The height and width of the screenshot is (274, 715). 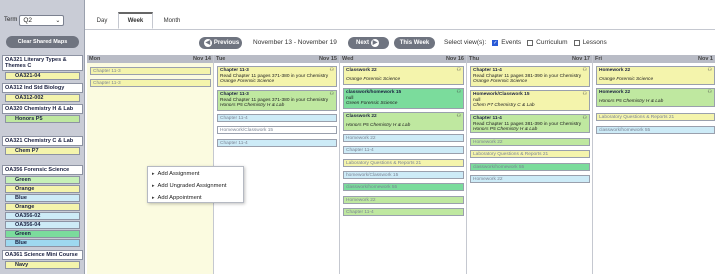 I want to click on day-name: Fri, so click(x=599, y=59).